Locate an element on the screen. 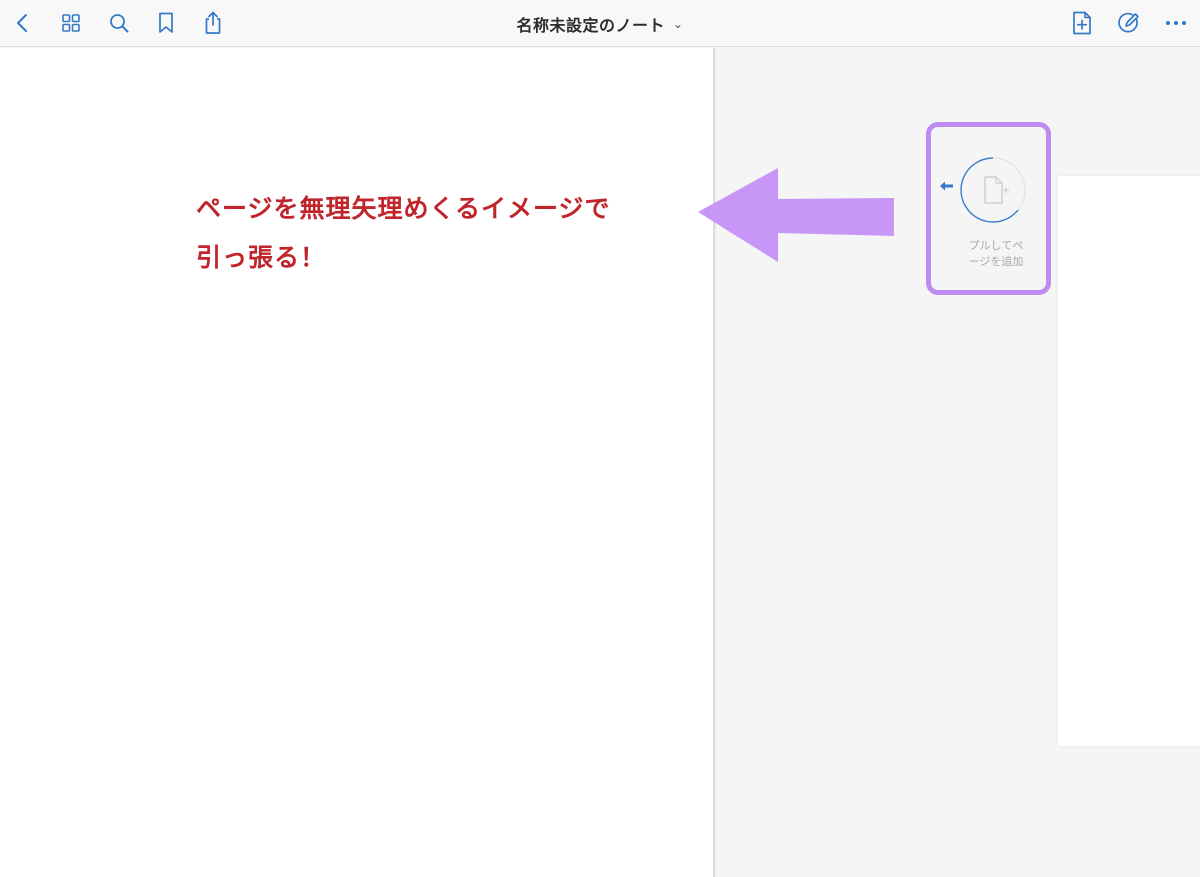  add-page-icon is located at coordinates (1082, 23).